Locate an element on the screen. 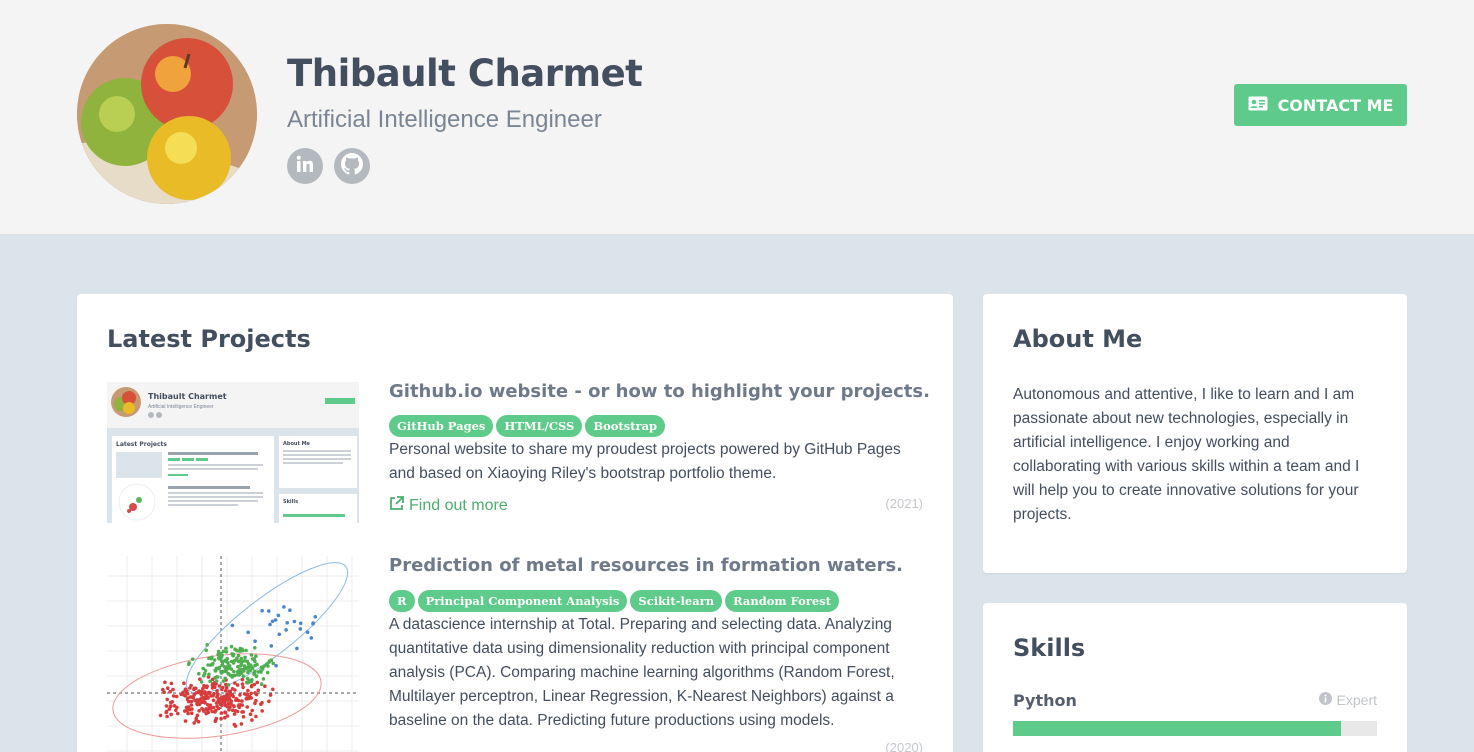 This screenshot has width=1474, height=752. linkedin-link is located at coordinates (305, 166).